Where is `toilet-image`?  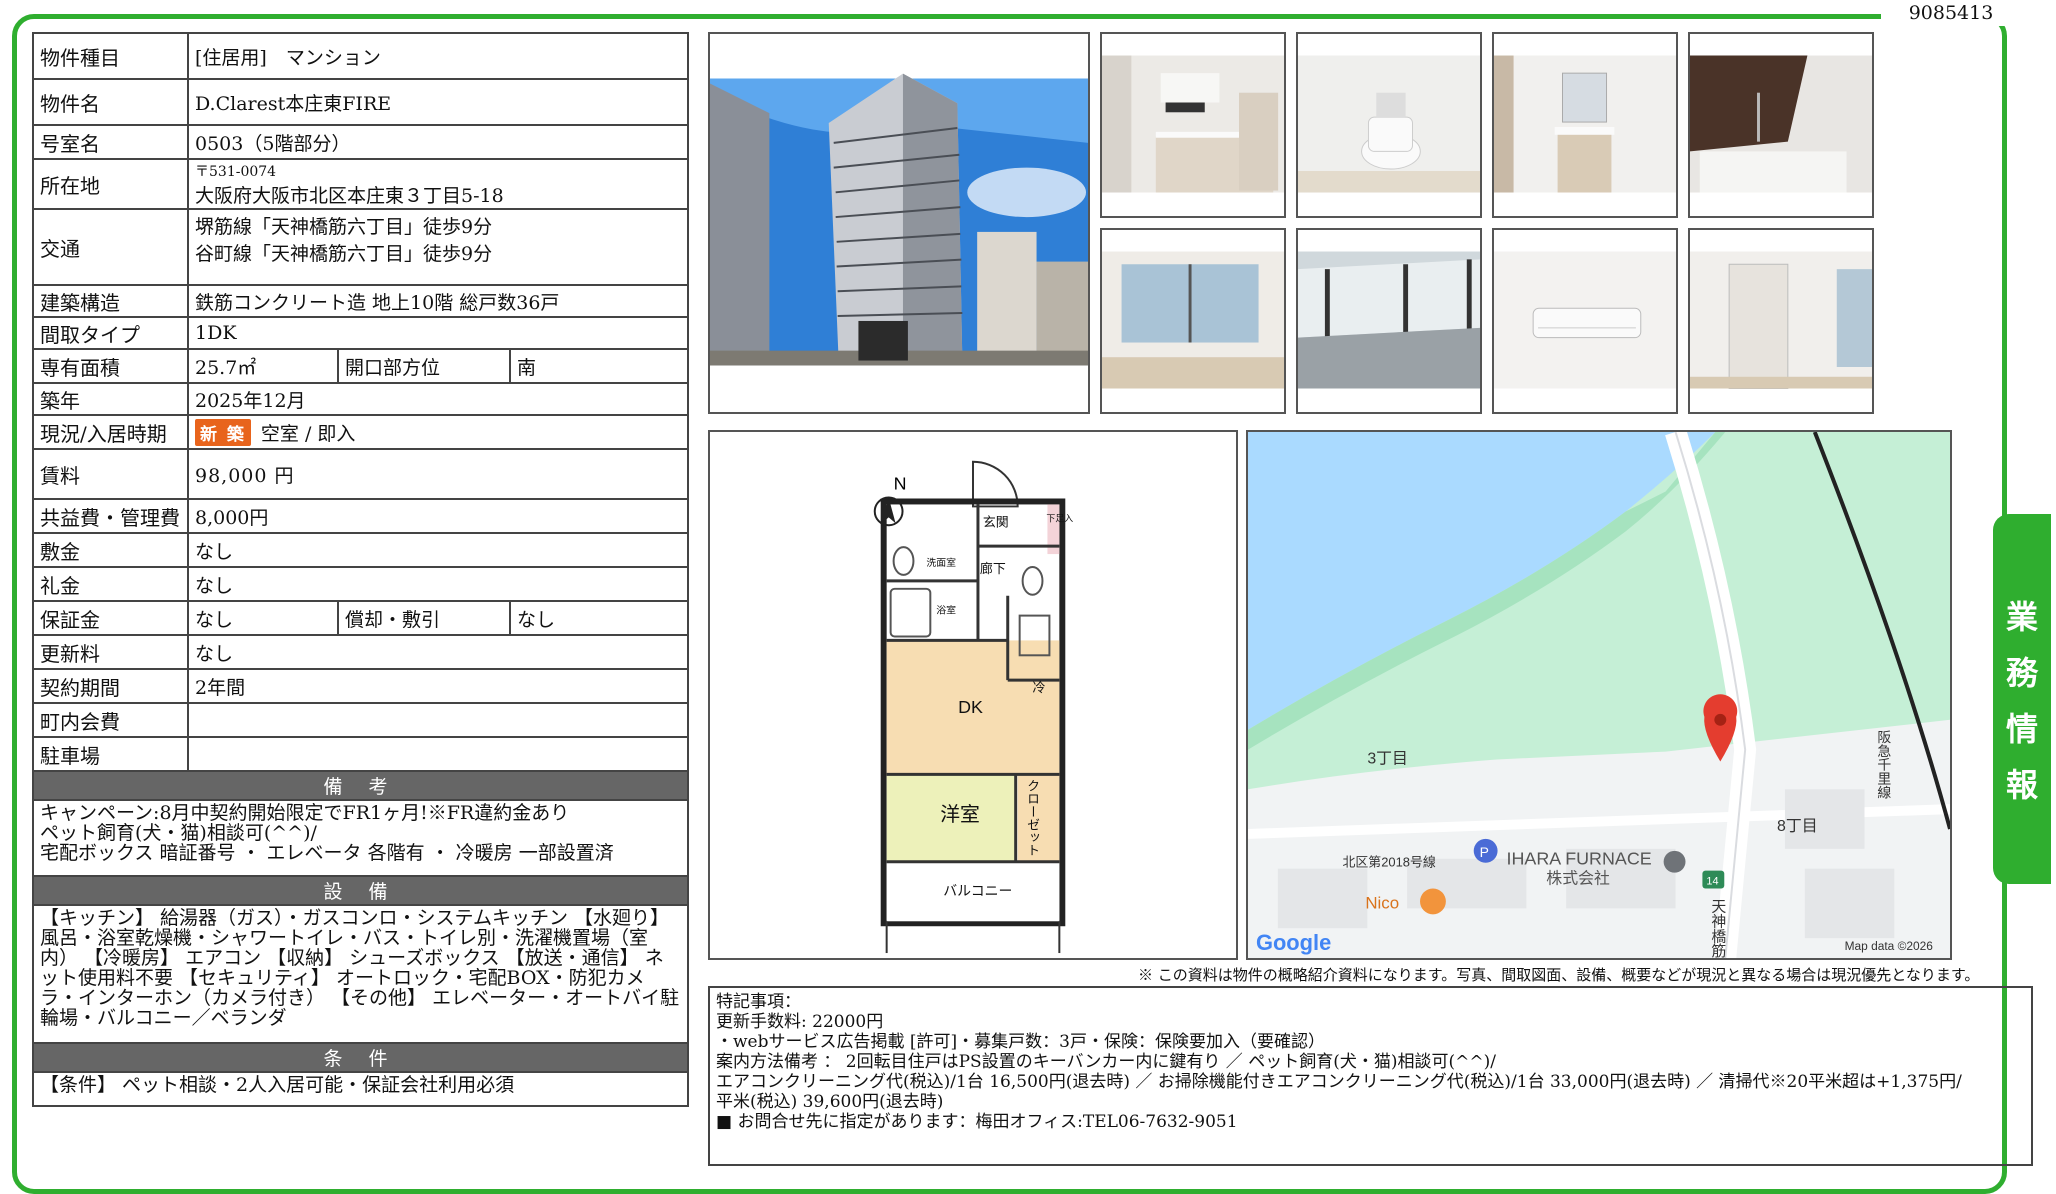 toilet-image is located at coordinates (1389, 125).